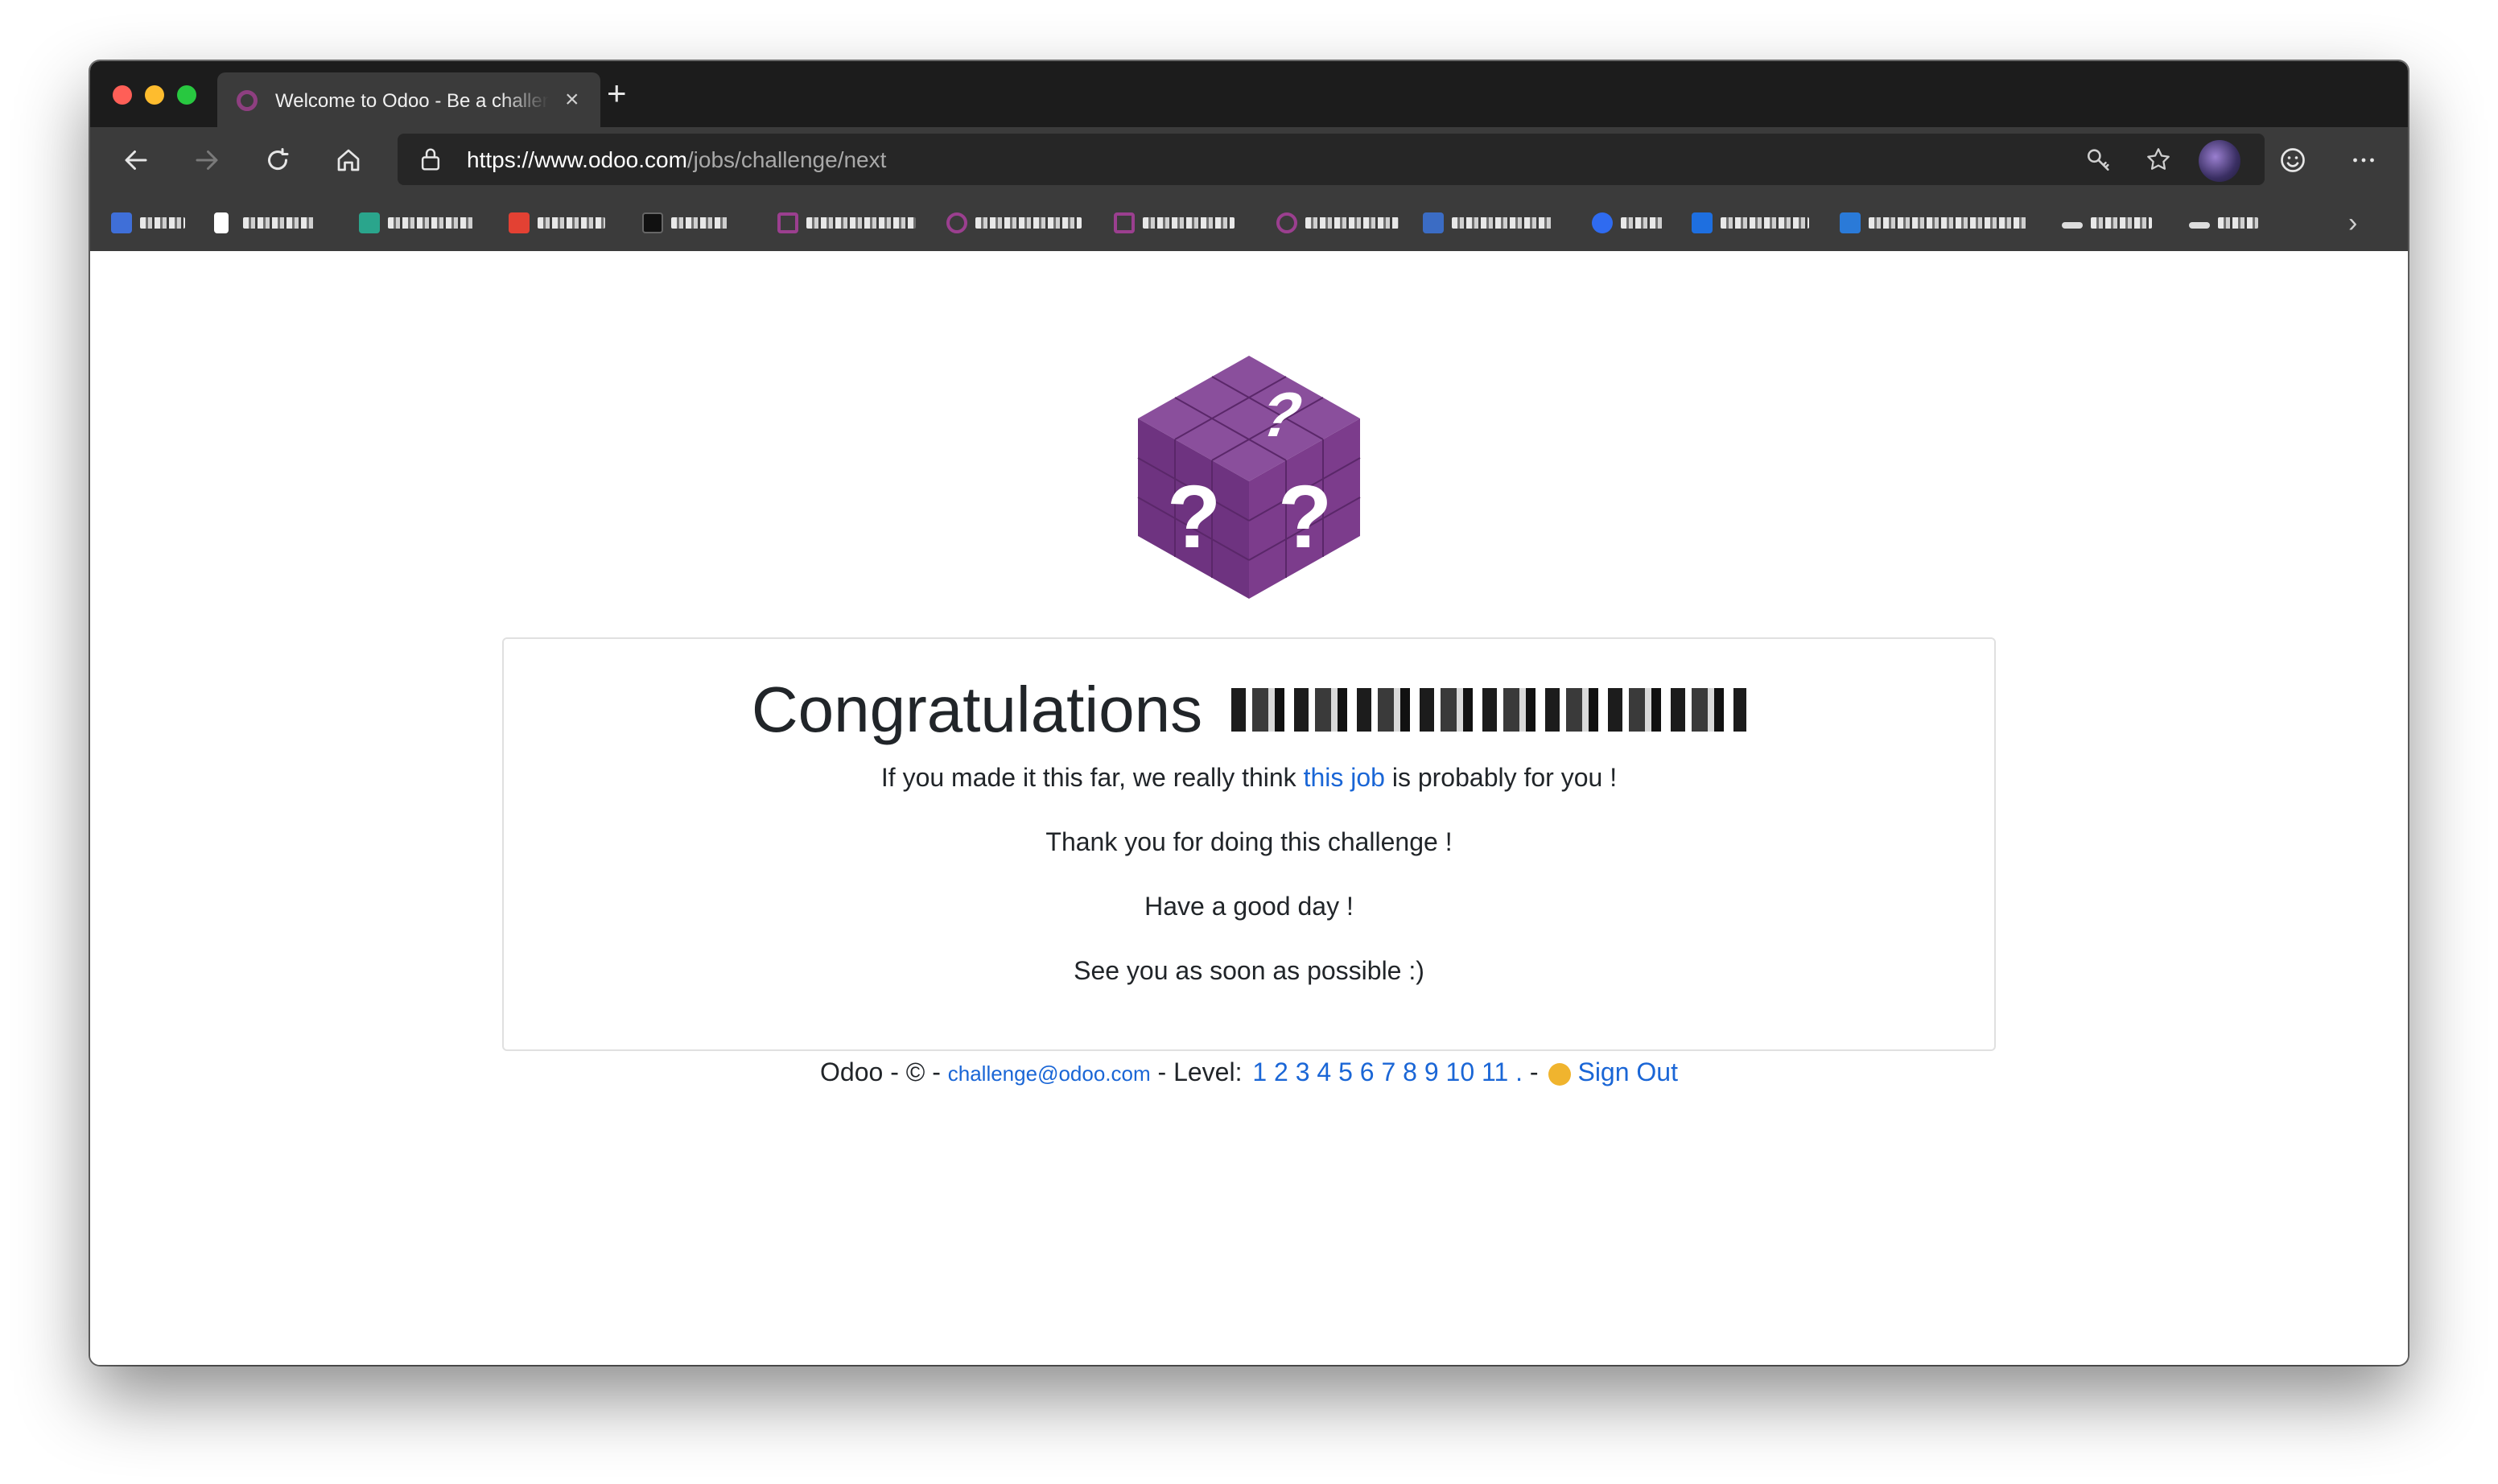 This screenshot has width=2498, height=1484. What do you see at coordinates (1627, 1071) in the screenshot?
I see `sign-out-link: Sign Out` at bounding box center [1627, 1071].